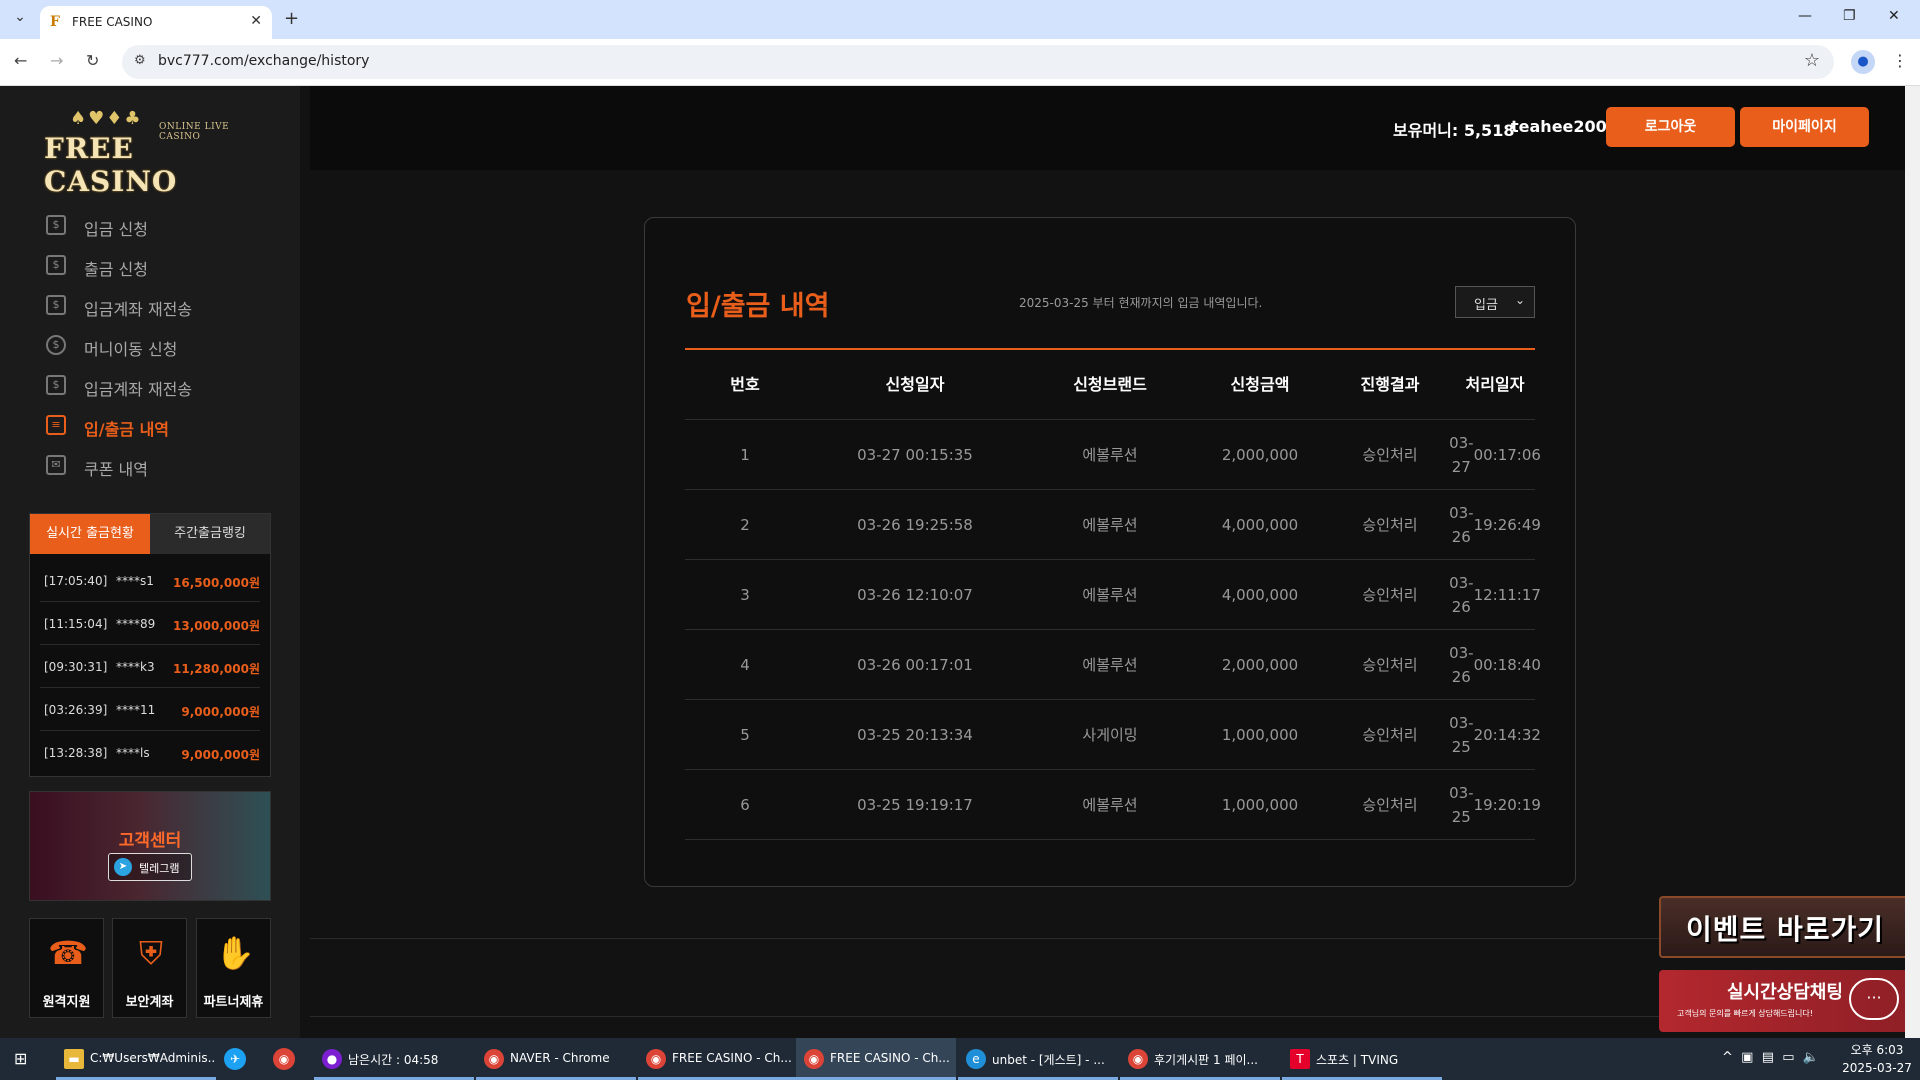 The height and width of the screenshot is (1080, 1920). What do you see at coordinates (745, 805) in the screenshot?
I see `cell-no: 6` at bounding box center [745, 805].